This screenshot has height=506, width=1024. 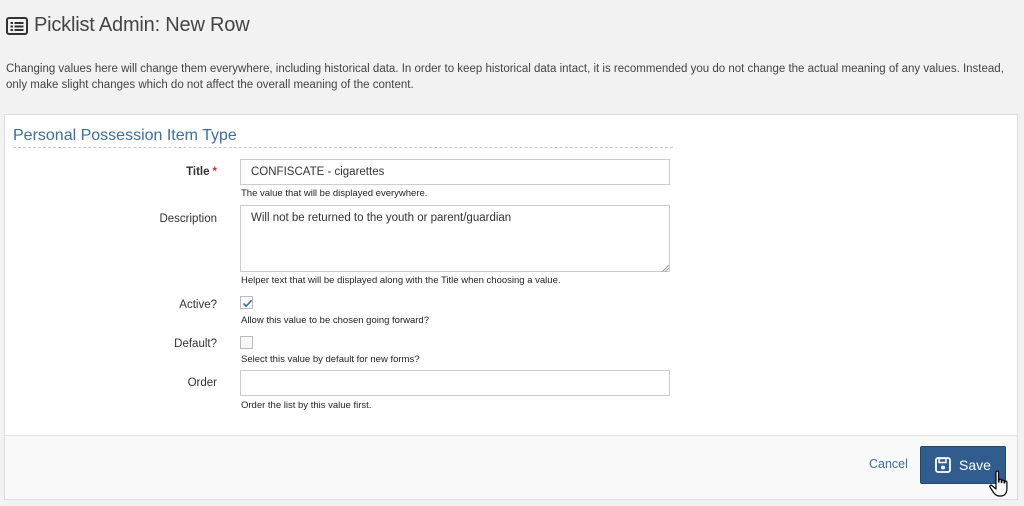 I want to click on active-label: Active?, so click(x=198, y=305).